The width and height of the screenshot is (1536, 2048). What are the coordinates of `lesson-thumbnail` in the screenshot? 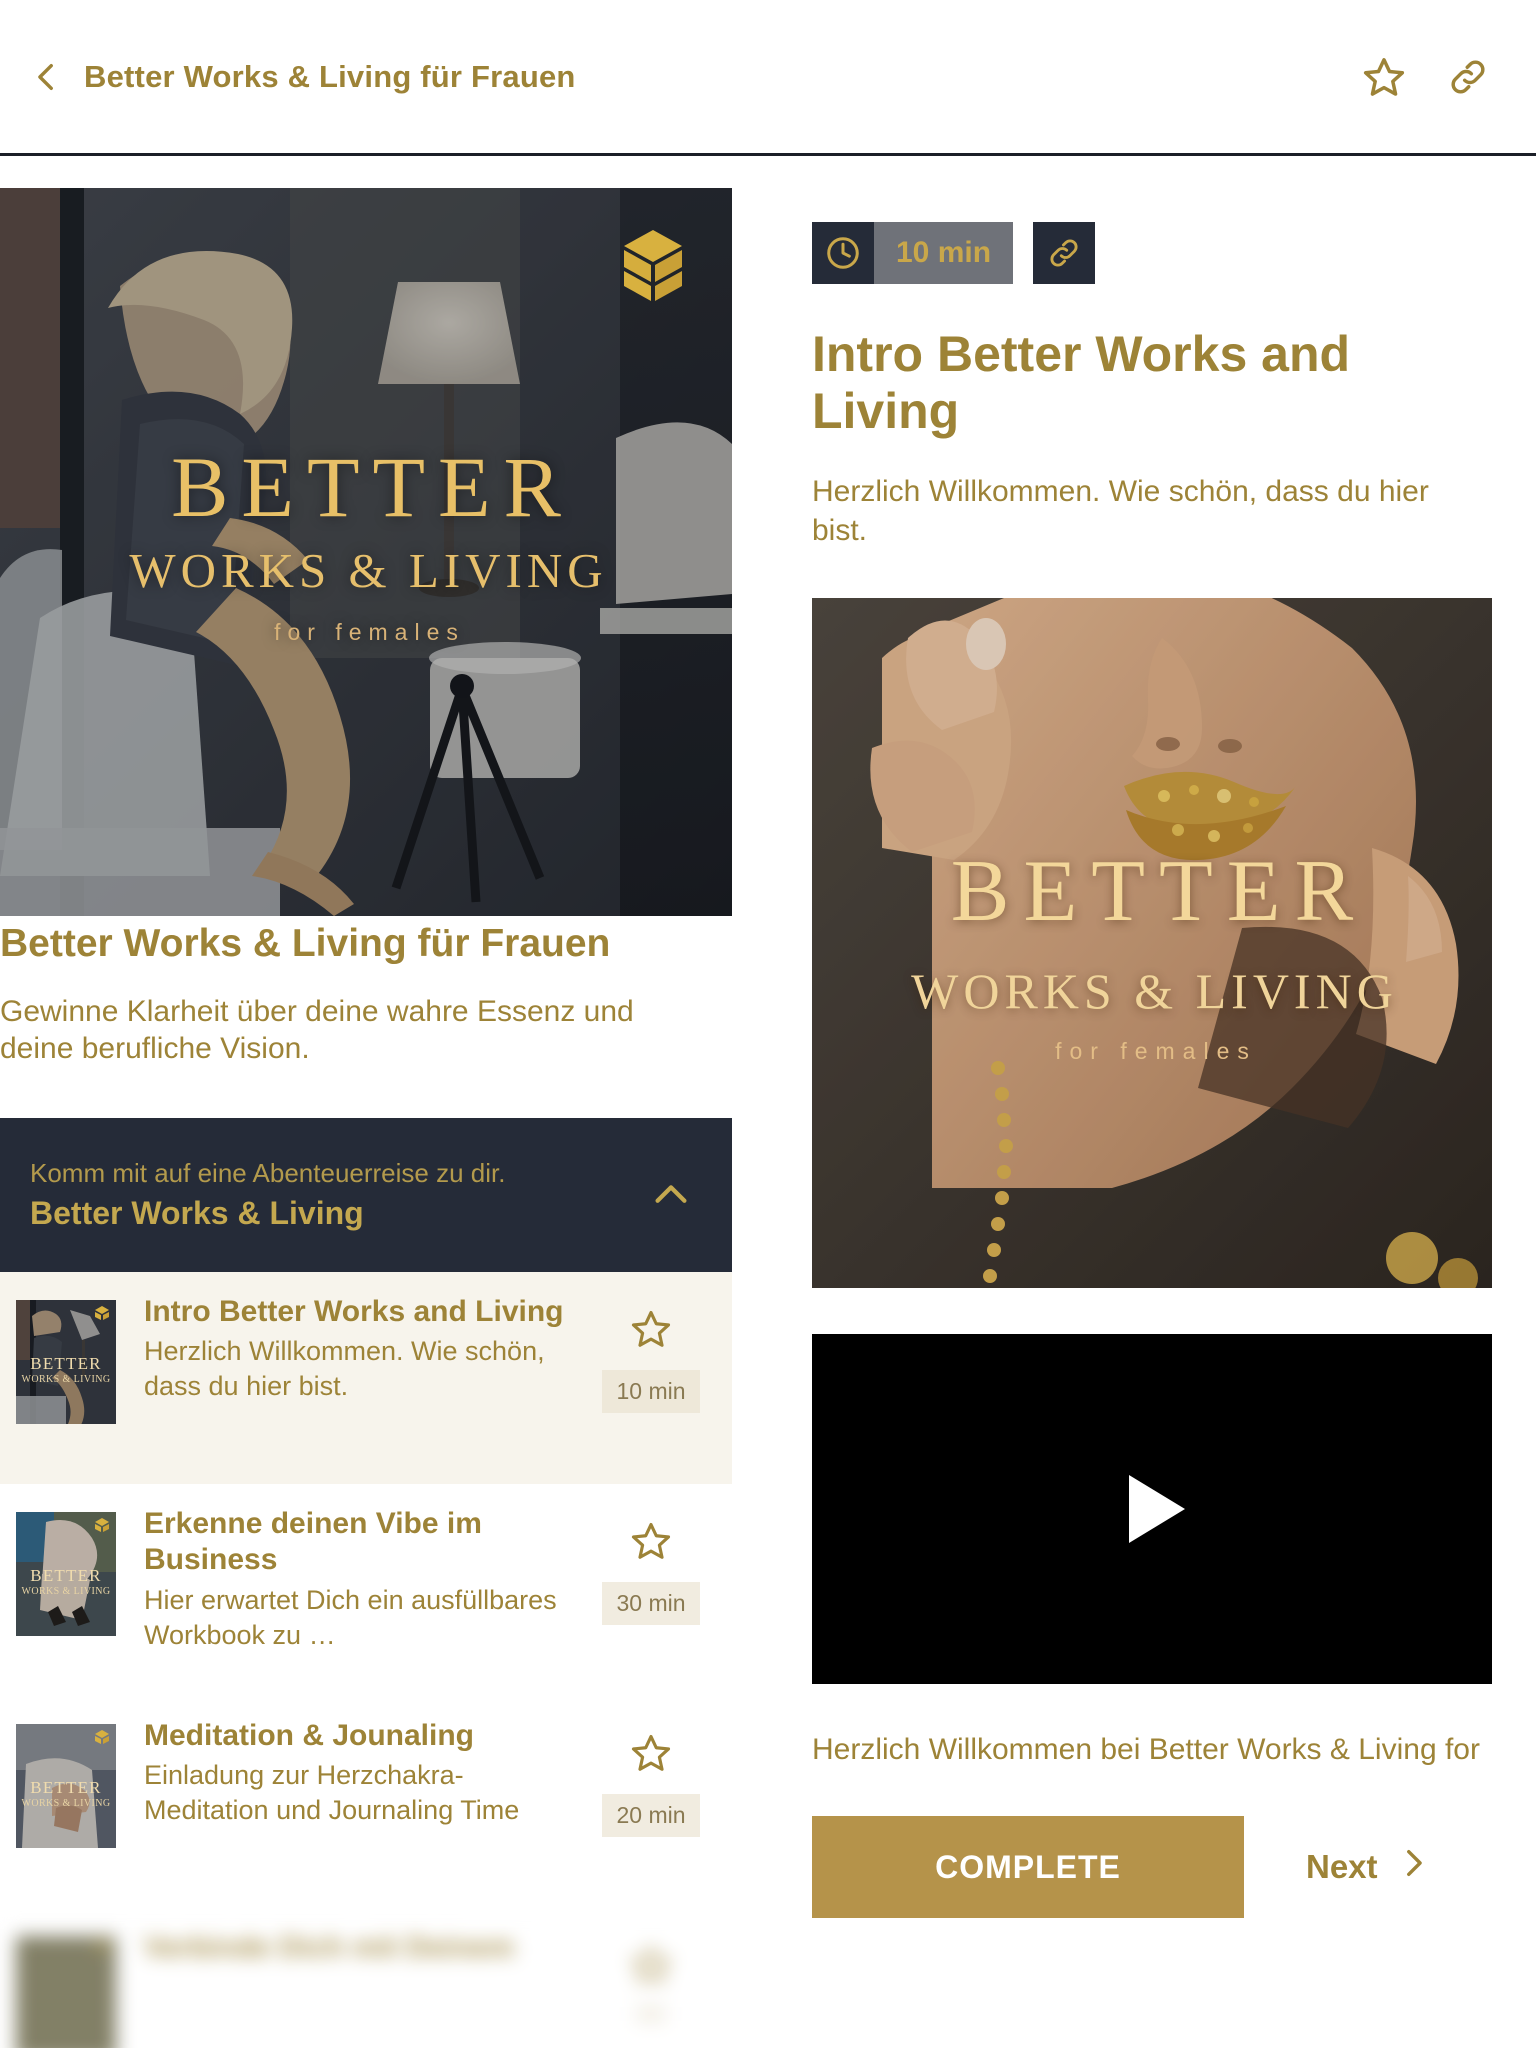 It's located at (66, 1991).